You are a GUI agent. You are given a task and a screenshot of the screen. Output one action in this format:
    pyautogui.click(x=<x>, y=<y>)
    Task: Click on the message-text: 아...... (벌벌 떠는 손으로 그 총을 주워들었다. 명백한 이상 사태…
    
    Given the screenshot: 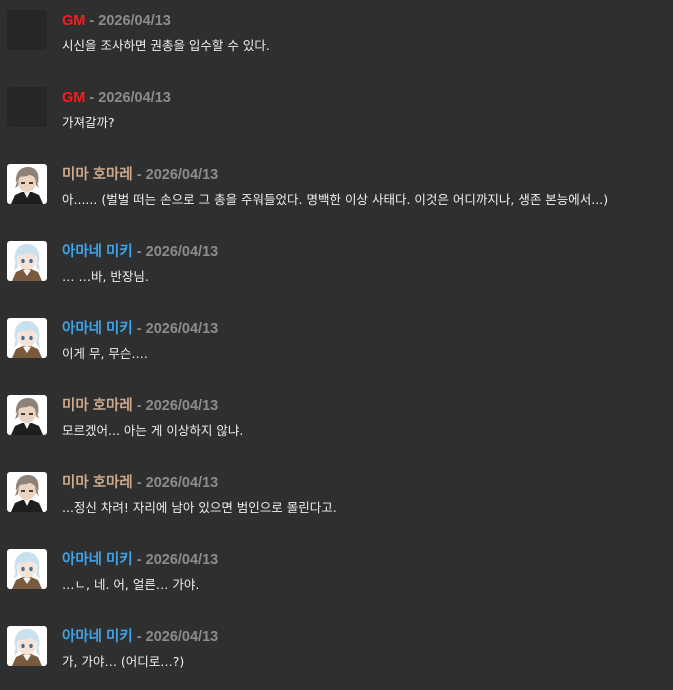 What is the action you would take?
    pyautogui.click(x=335, y=199)
    